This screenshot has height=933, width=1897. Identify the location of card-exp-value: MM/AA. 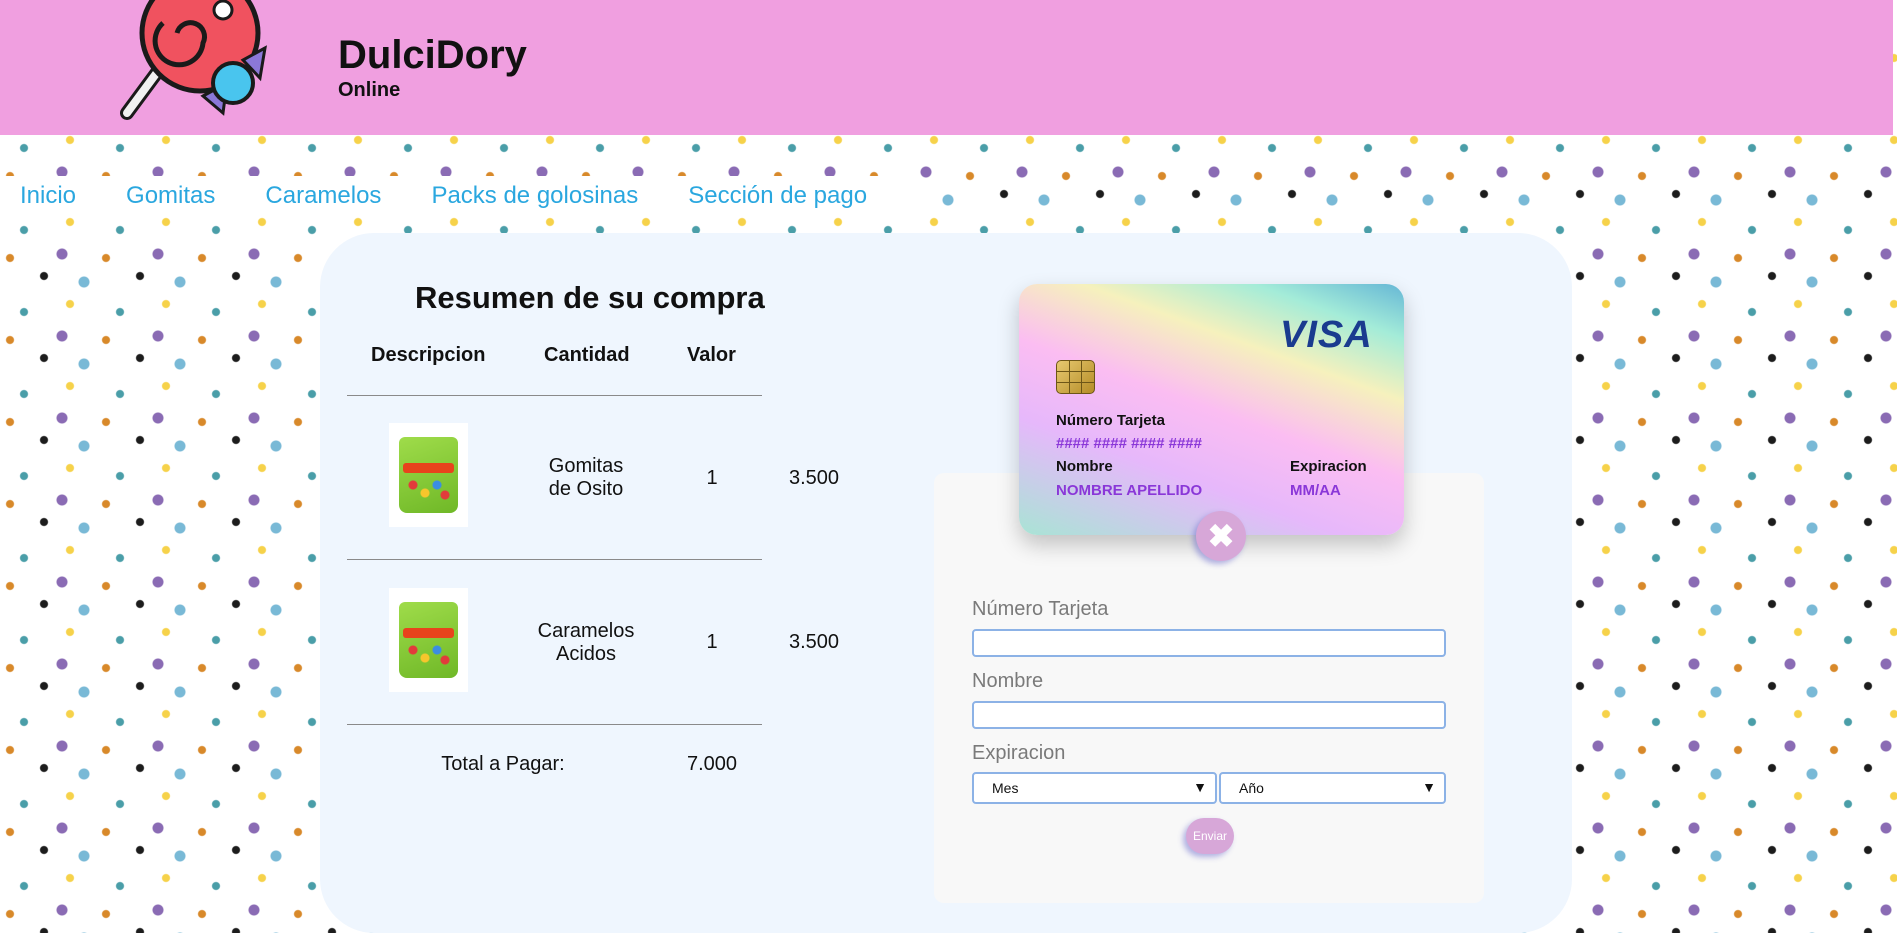
(1315, 490).